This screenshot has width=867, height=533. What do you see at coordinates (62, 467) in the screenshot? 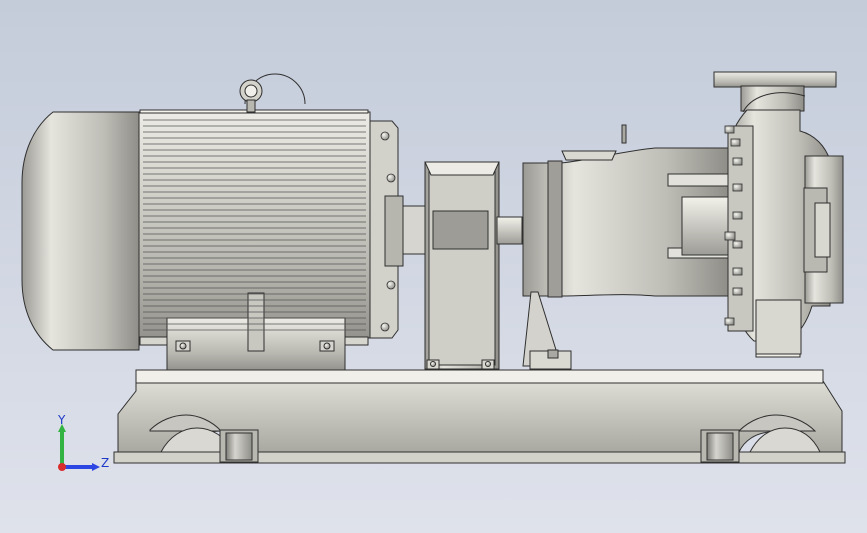
I see `x-axis-origin-icon` at bounding box center [62, 467].